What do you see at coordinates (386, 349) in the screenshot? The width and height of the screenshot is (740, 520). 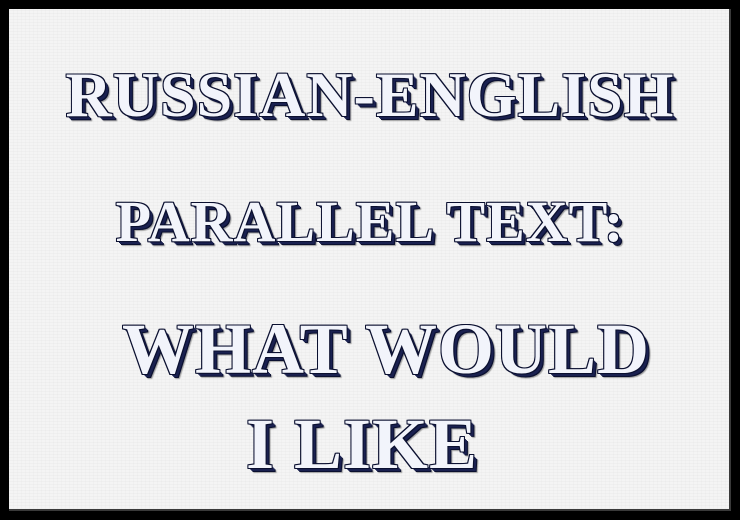 I see `title-line-3: WHAT WOULD` at bounding box center [386, 349].